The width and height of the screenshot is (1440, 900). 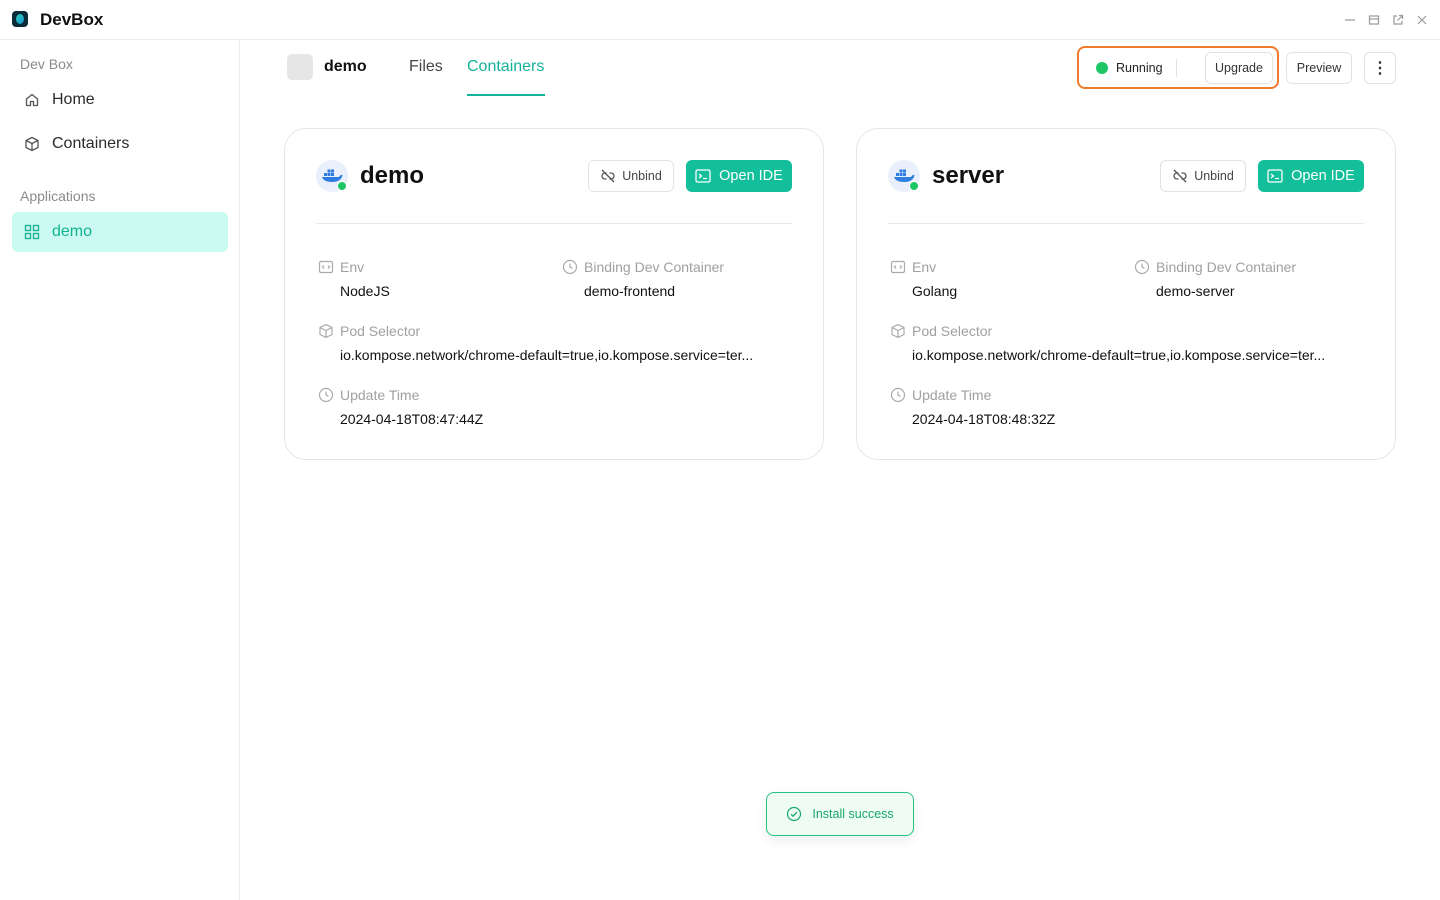 What do you see at coordinates (505, 67) in the screenshot?
I see `tab-containers: Containers` at bounding box center [505, 67].